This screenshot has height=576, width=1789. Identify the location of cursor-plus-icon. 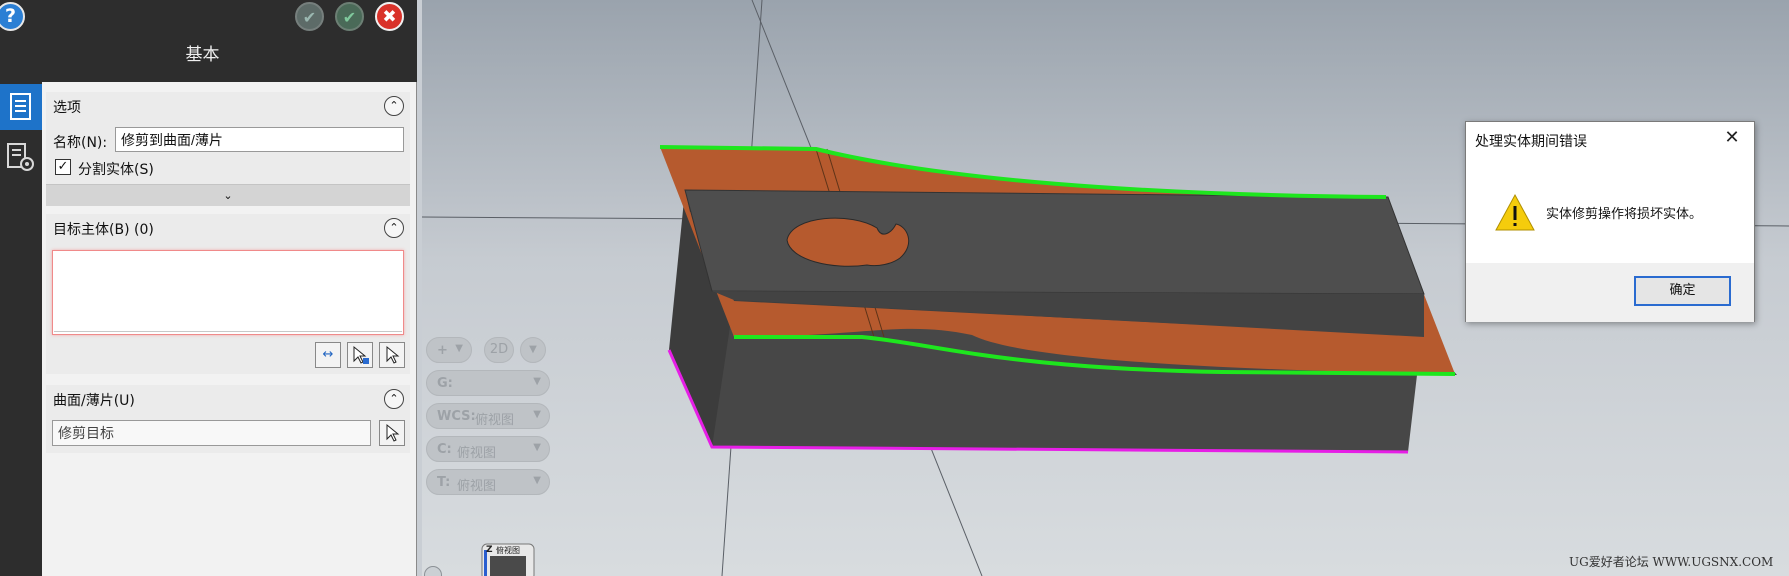
(361, 354).